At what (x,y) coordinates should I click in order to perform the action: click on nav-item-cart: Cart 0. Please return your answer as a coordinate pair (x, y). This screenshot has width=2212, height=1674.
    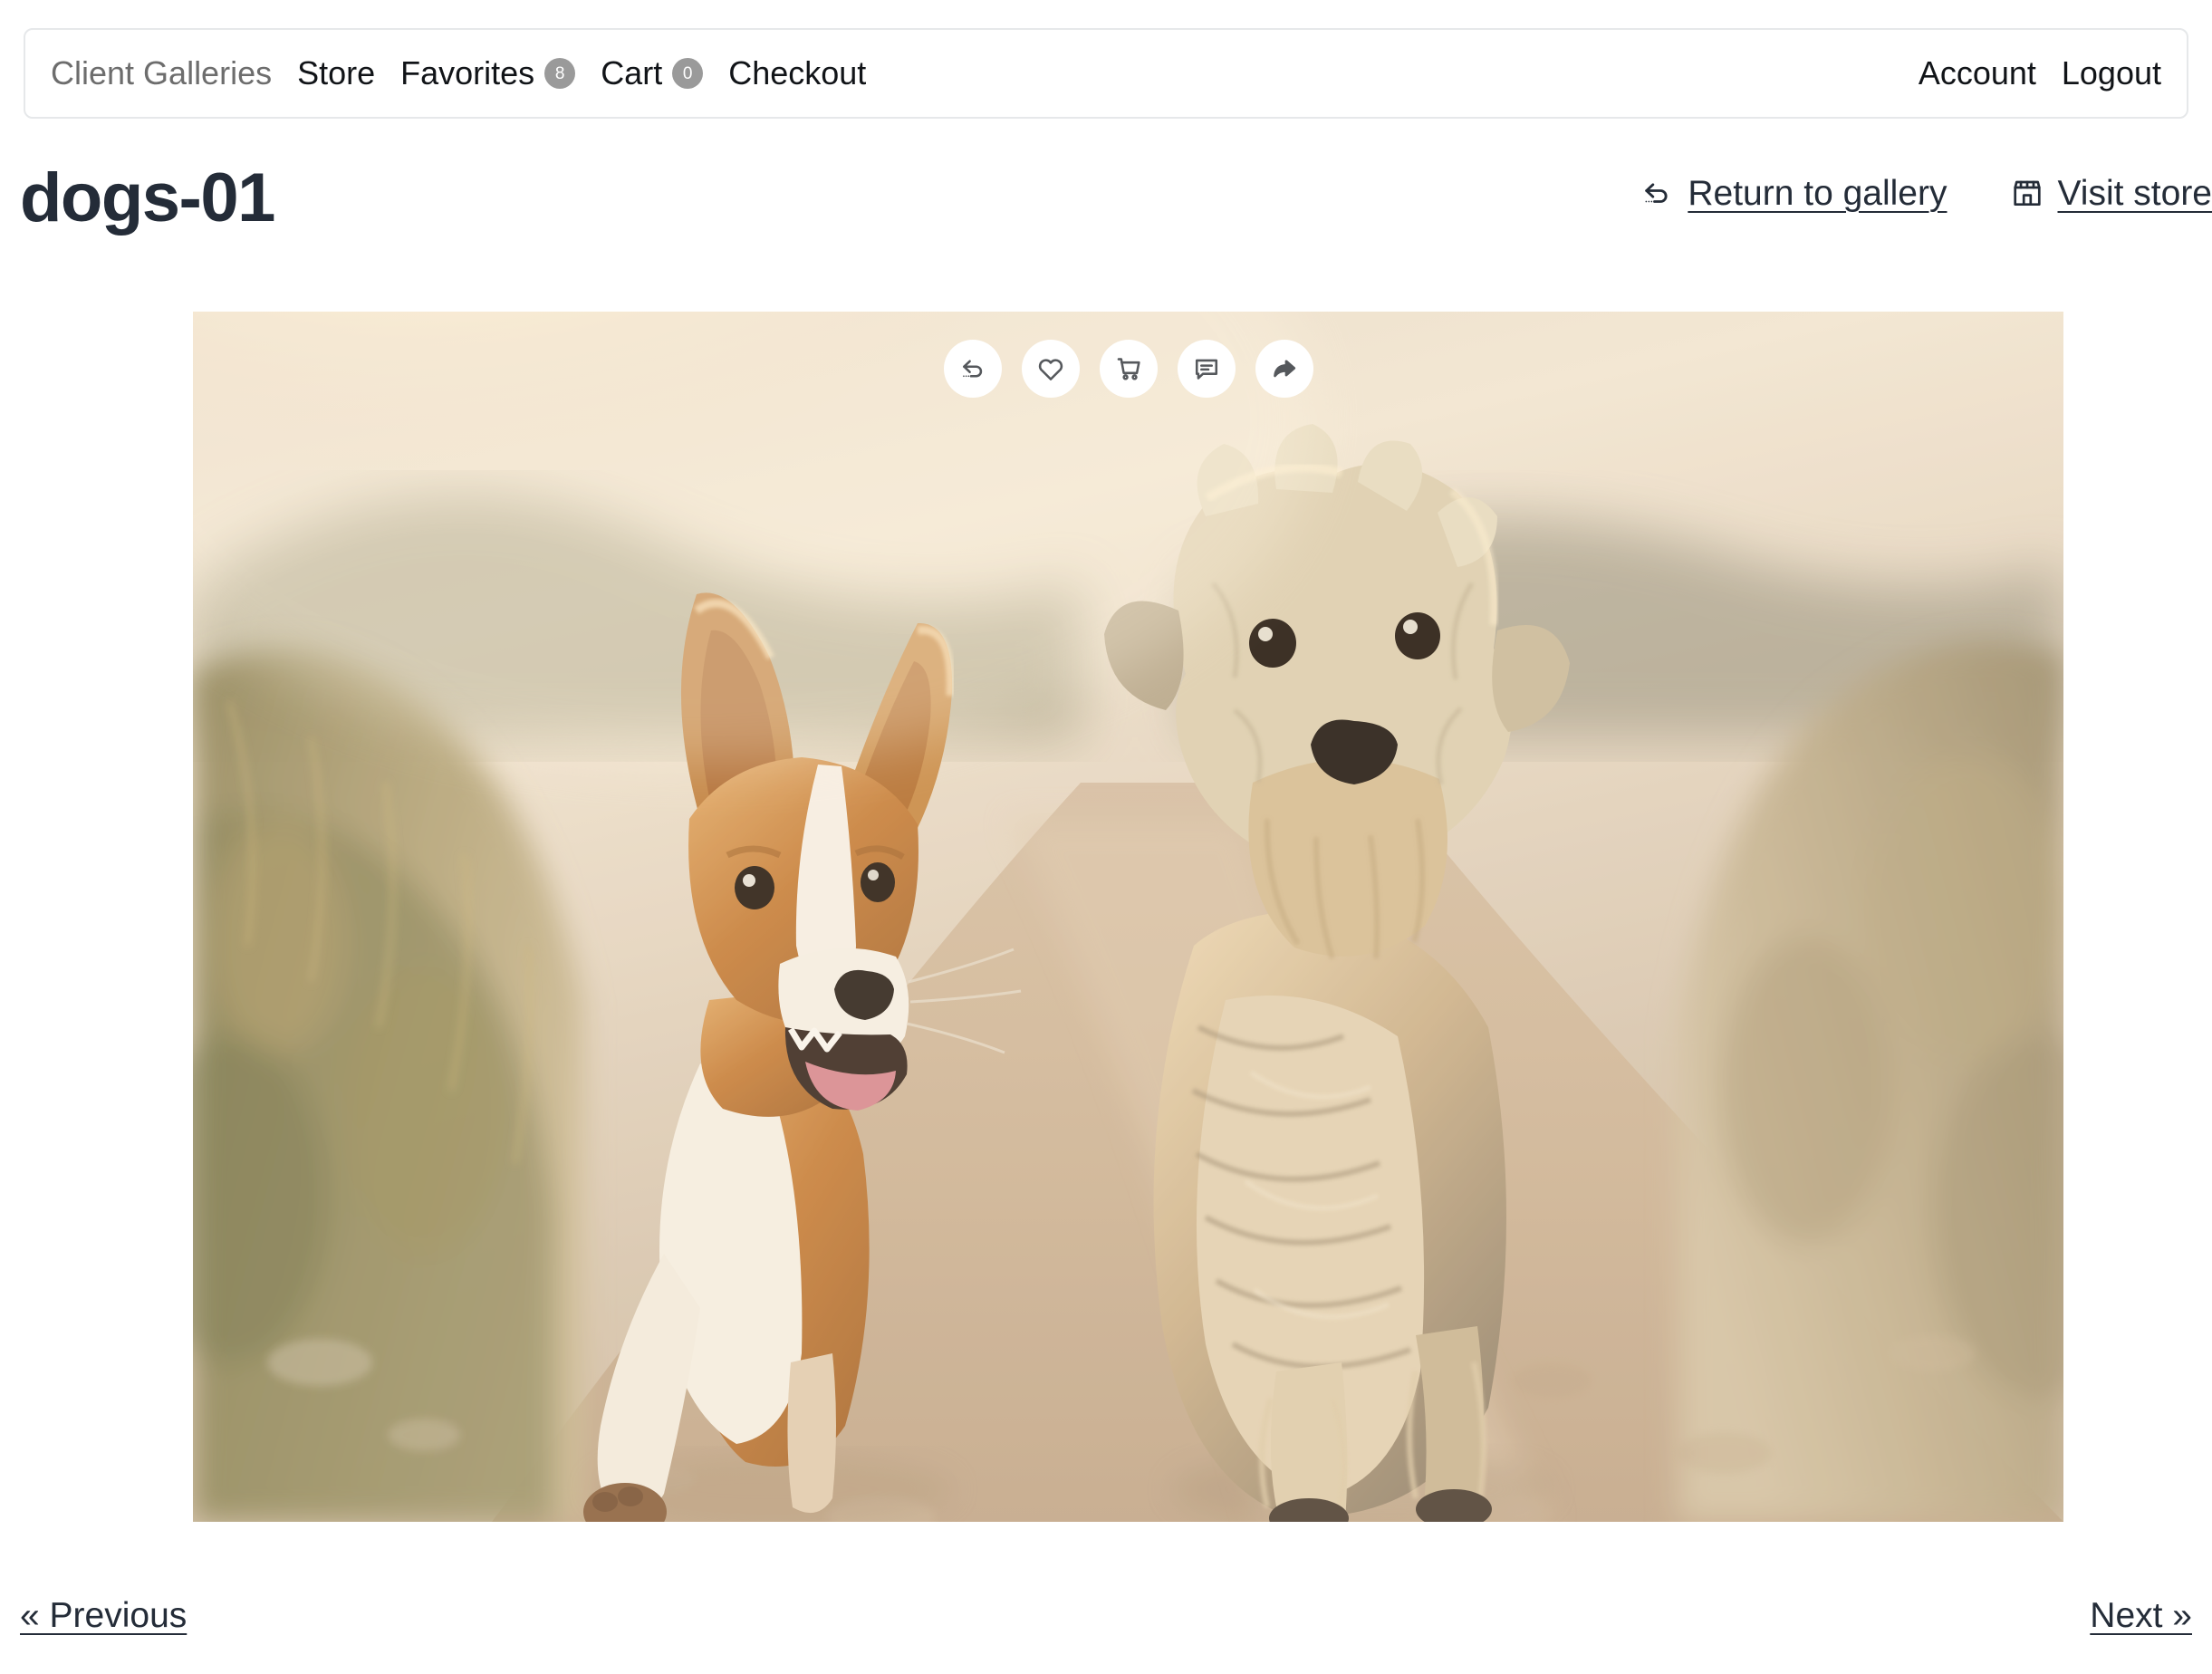
    Looking at the image, I should click on (653, 72).